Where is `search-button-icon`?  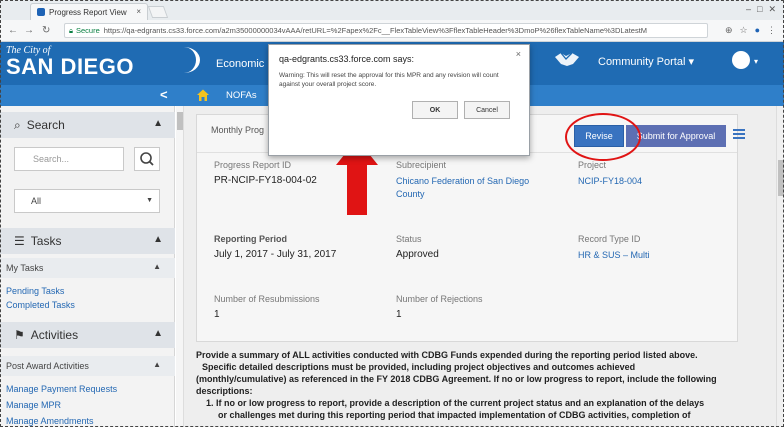 search-button-icon is located at coordinates (147, 159).